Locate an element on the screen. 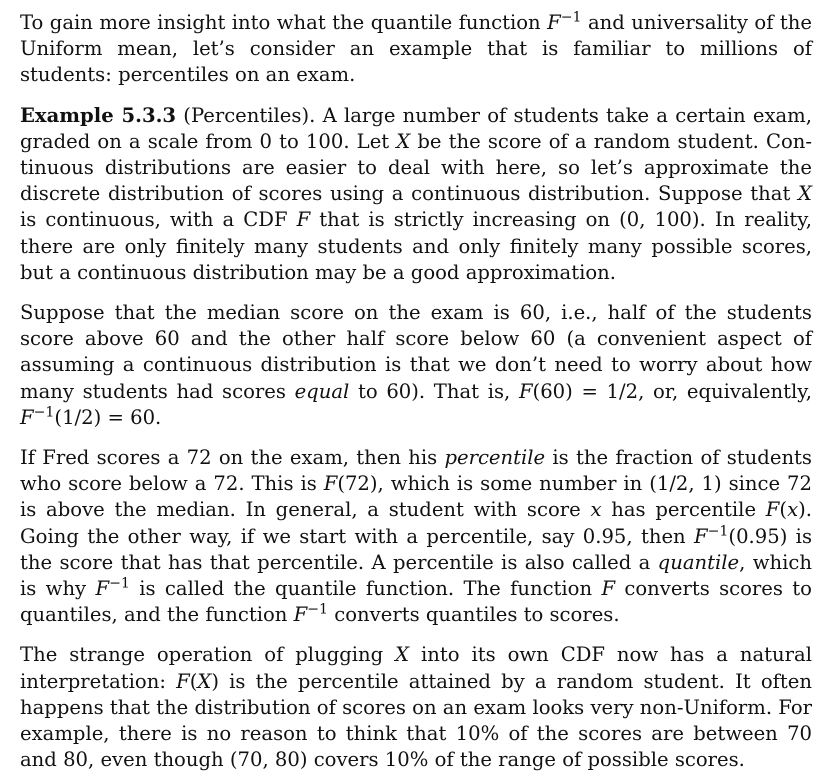 The width and height of the screenshot is (830, 773). text-run: converts quantiles to scores. is located at coordinates (474, 615).